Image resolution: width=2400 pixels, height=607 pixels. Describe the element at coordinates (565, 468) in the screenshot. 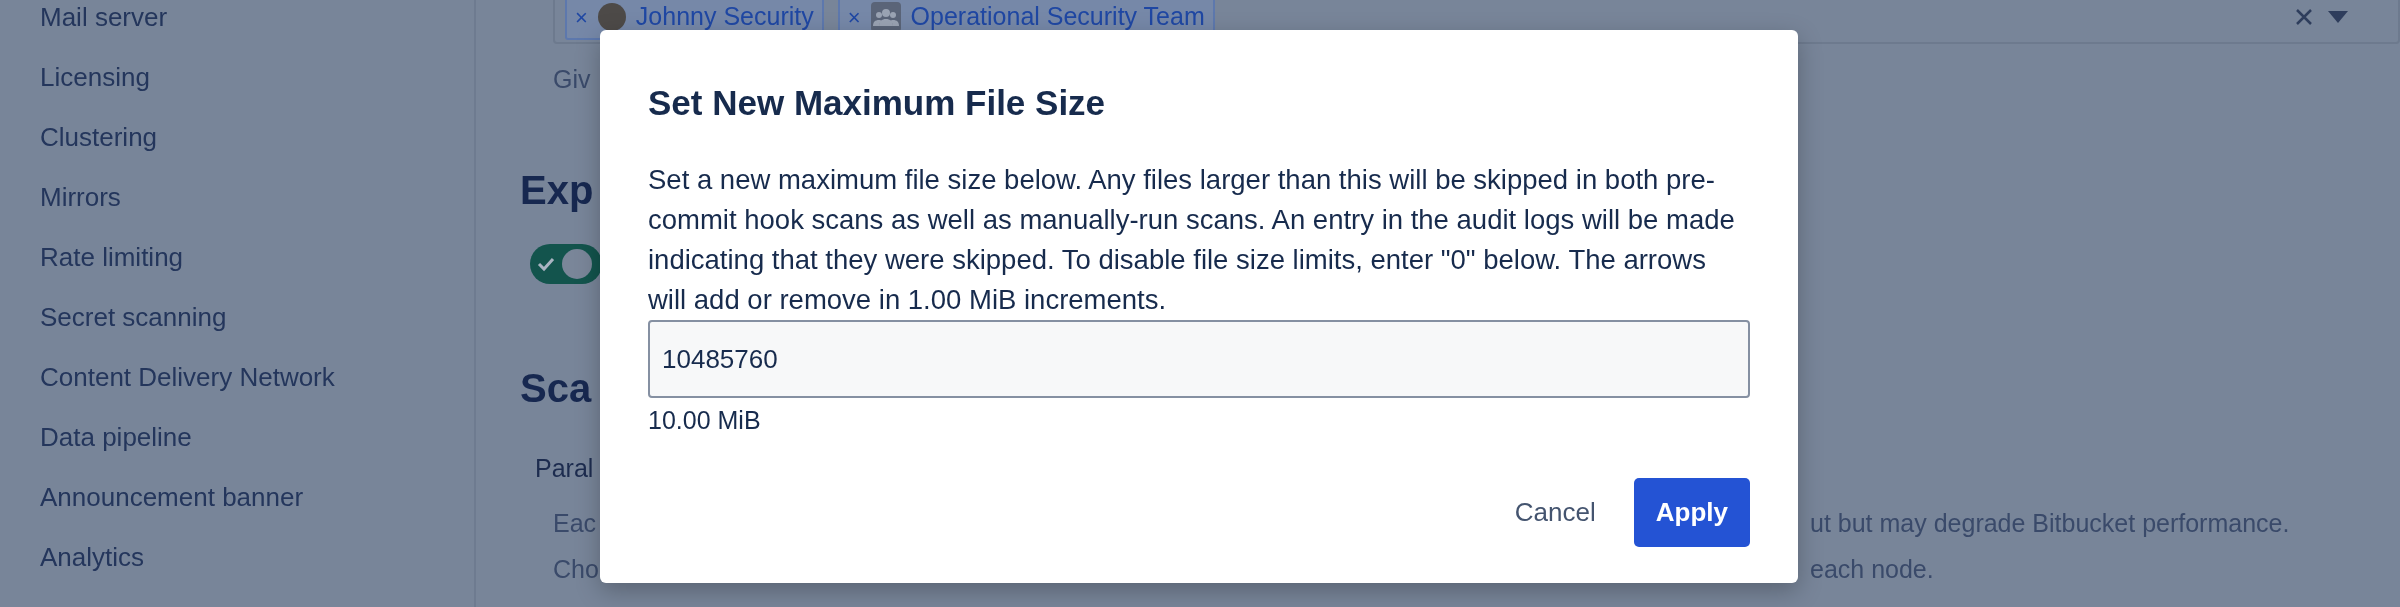

I see `setting-label: Paral` at that location.